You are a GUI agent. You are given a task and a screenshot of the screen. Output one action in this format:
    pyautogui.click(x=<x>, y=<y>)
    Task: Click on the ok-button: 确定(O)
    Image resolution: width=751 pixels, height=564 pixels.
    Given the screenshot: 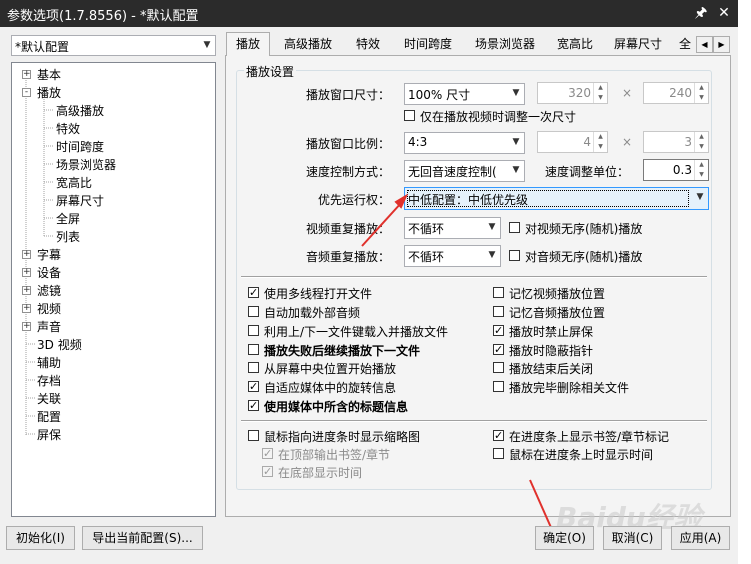 What is the action you would take?
    pyautogui.click(x=564, y=538)
    